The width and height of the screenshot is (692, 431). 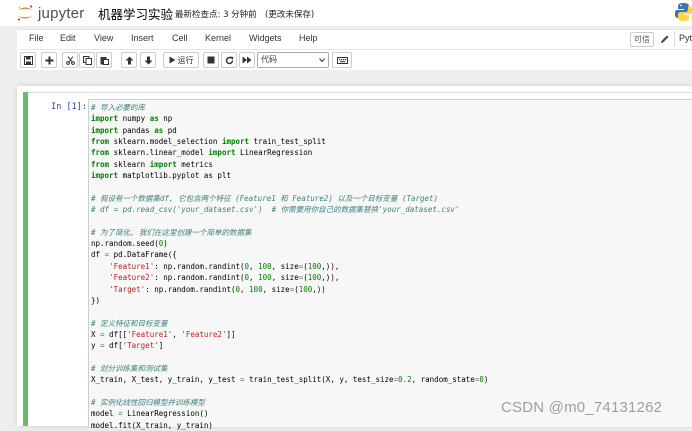 What do you see at coordinates (190, 289) in the screenshot?
I see `code-token: : np.random.randint(` at bounding box center [190, 289].